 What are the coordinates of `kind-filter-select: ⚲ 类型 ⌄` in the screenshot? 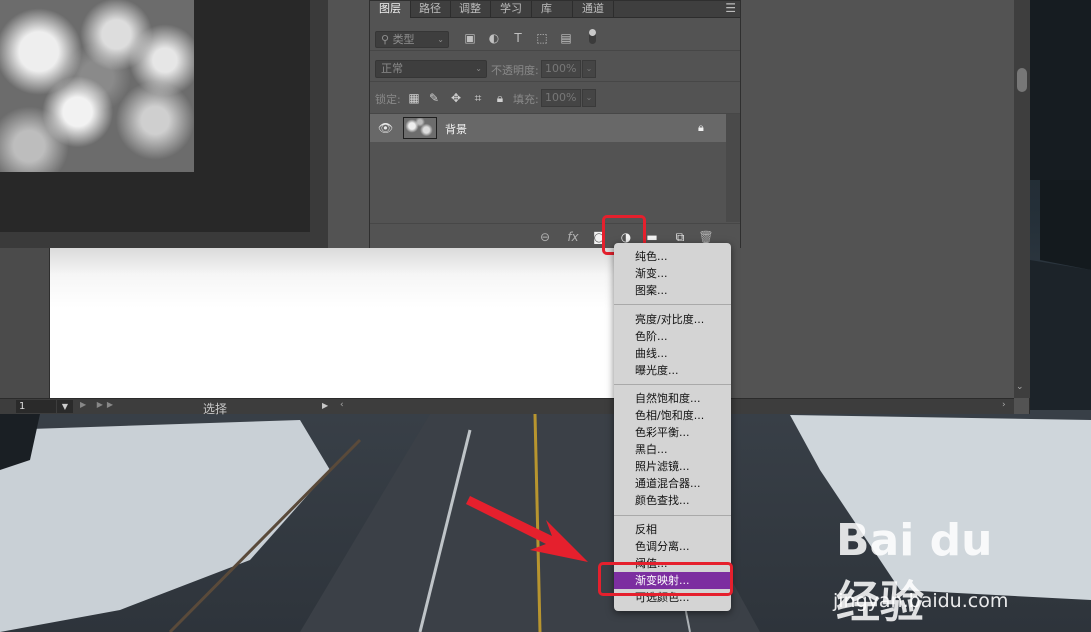 It's located at (412, 39).